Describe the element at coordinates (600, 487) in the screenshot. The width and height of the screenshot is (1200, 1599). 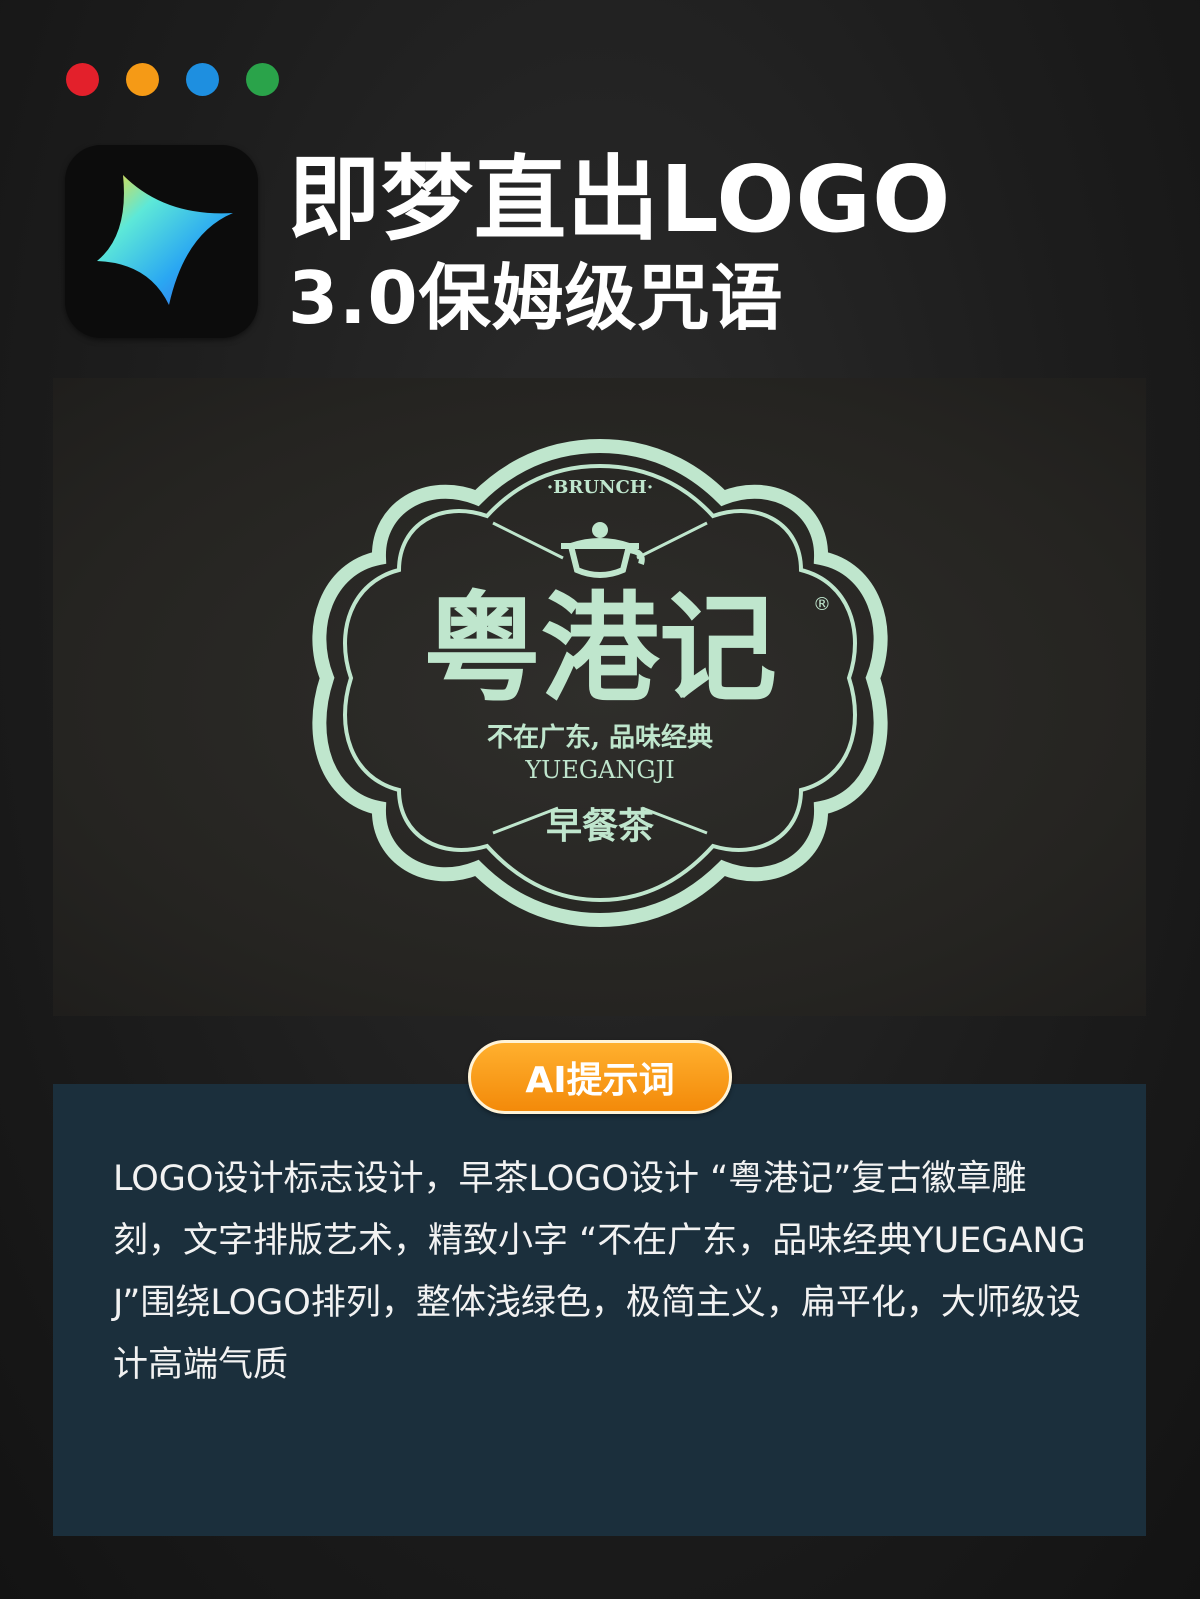
I see `logo-top-text: ·BRUNCH·` at that location.